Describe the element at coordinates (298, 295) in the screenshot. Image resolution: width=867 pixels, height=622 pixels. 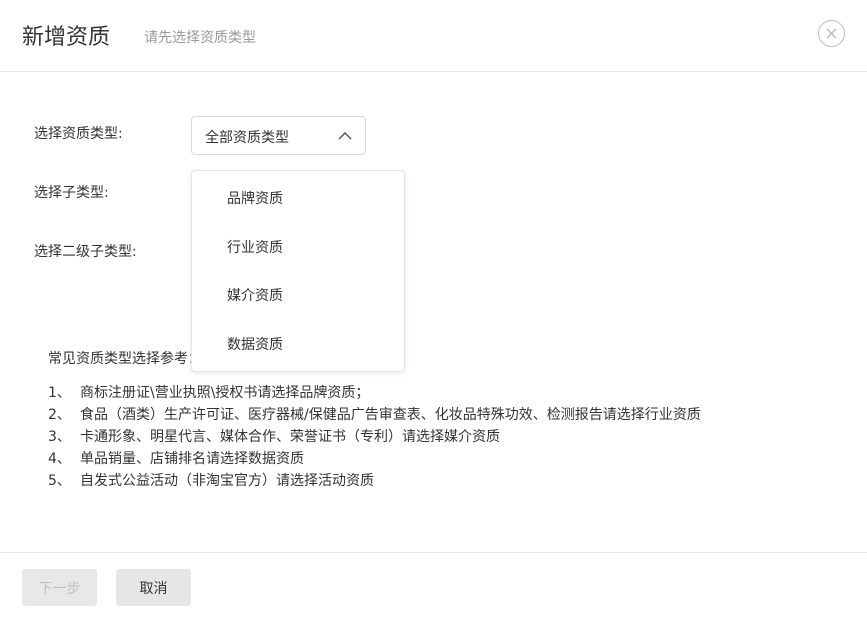
I see `dropdown-item-media: 媒介资质` at that location.